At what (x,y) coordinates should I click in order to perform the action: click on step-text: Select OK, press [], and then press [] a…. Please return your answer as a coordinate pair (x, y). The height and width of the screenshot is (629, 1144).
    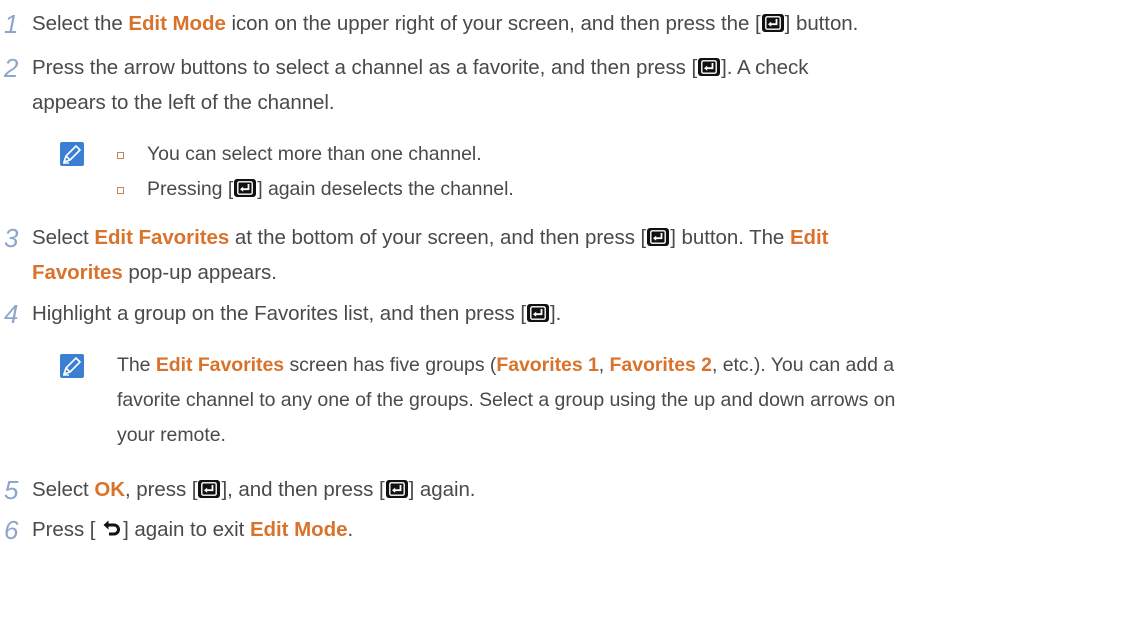
    Looking at the image, I should click on (254, 489).